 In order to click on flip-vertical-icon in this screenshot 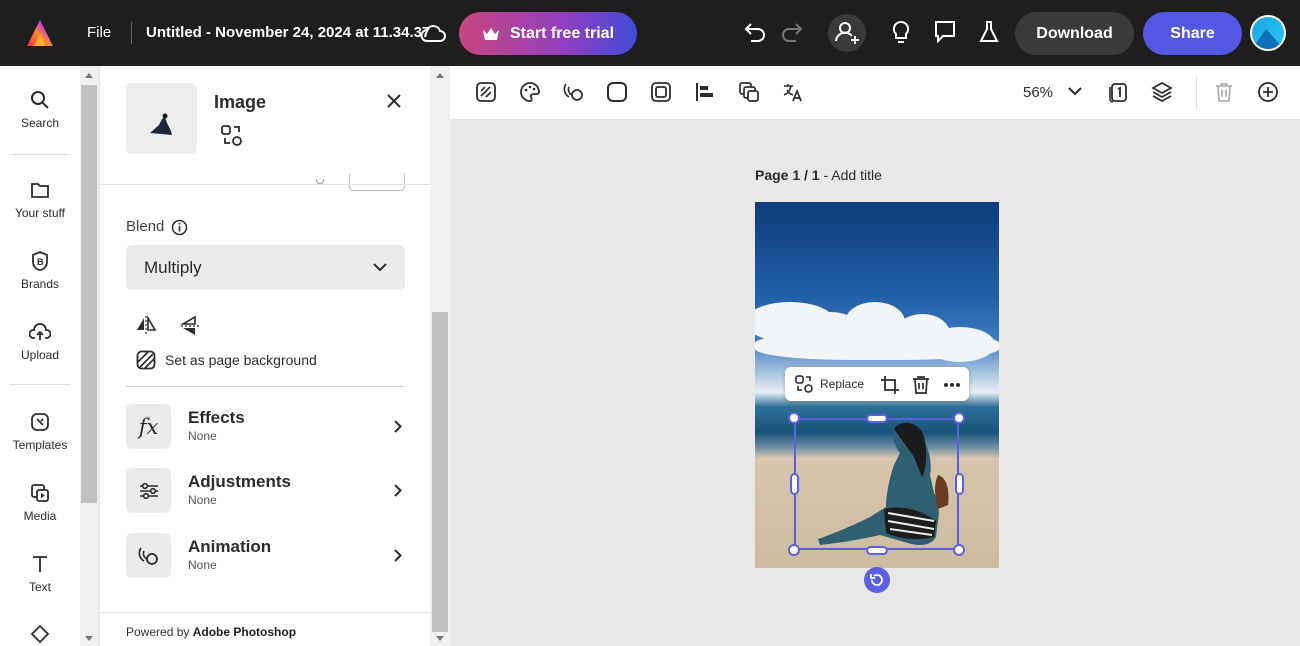, I will do `click(190, 326)`.